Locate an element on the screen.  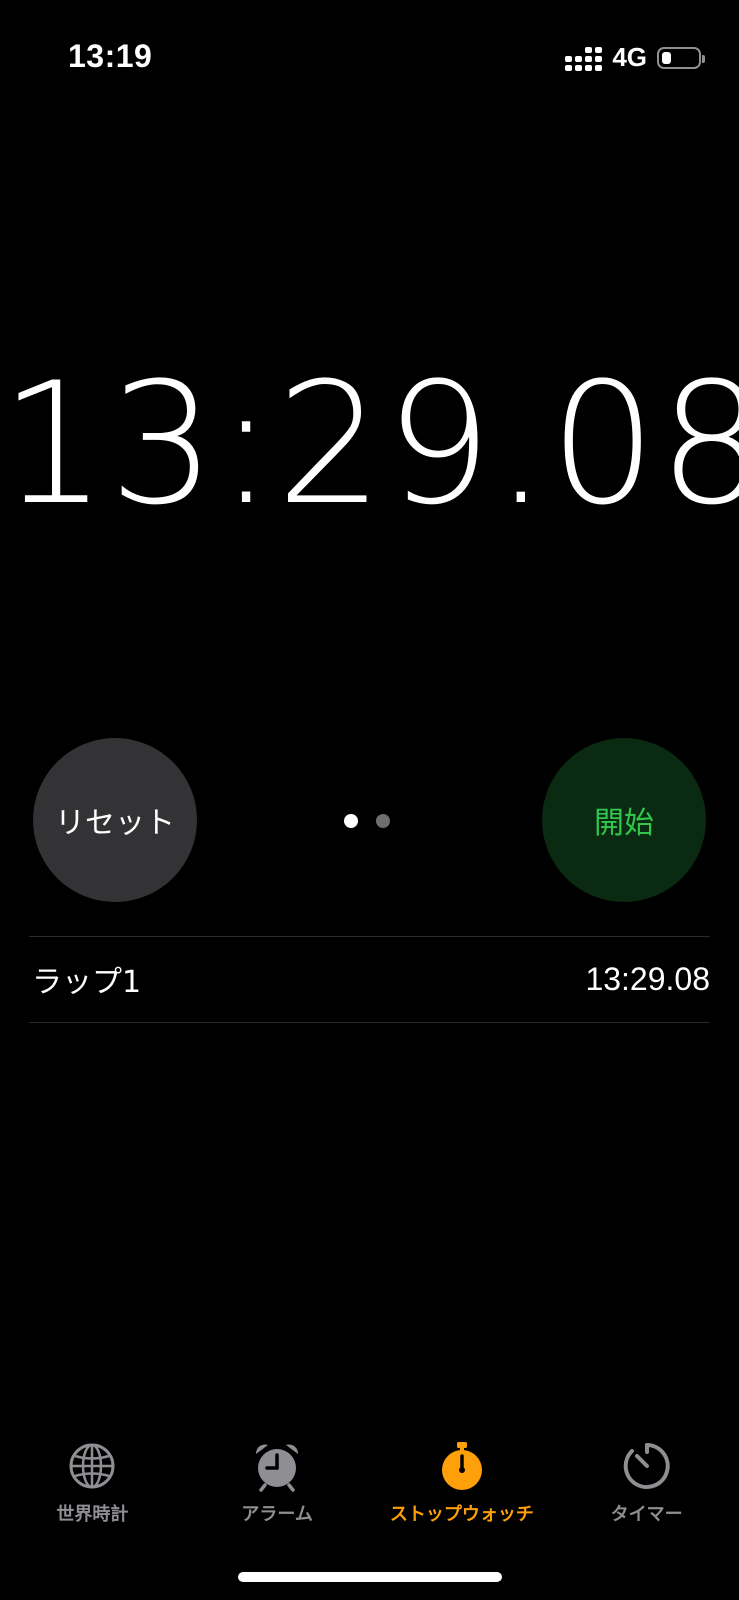
lap-row: ラップ1 13:29.08 is located at coordinates (371, 979).